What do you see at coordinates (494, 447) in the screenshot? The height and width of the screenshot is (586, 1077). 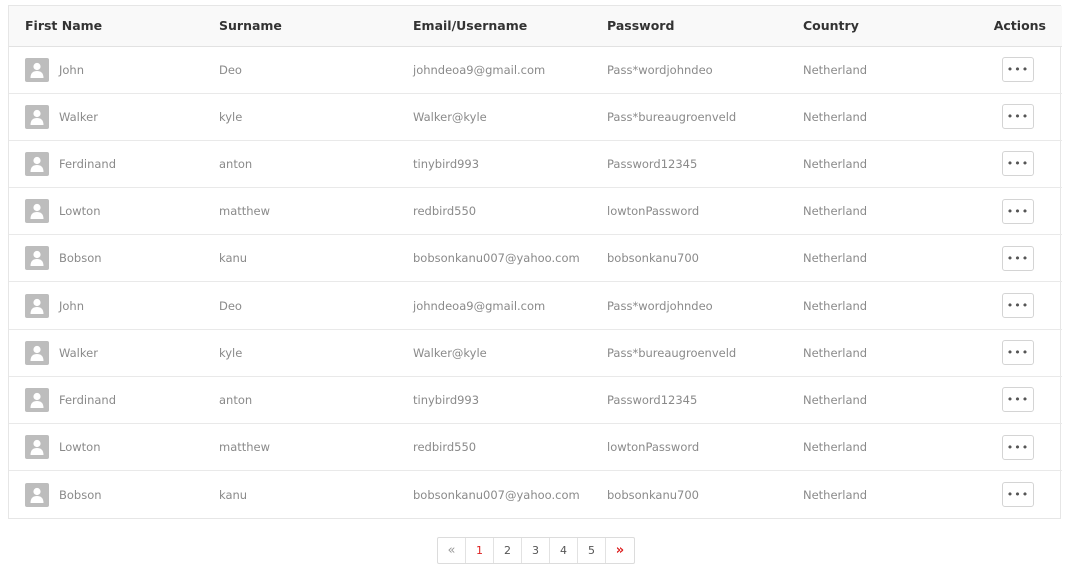 I see `email-cell: redbird550` at bounding box center [494, 447].